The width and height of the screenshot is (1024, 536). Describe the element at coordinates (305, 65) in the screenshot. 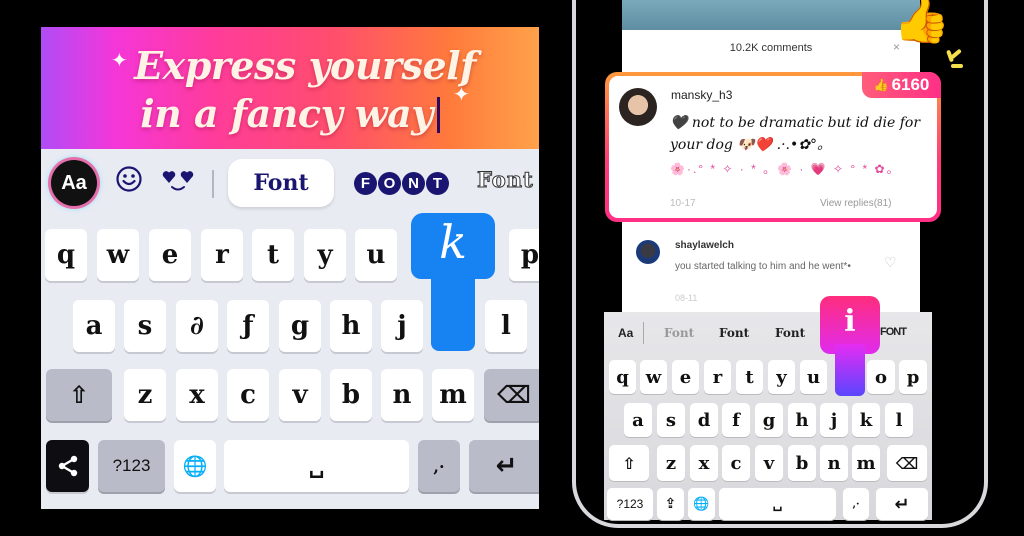

I see `headline-line-1: Express yourself` at that location.